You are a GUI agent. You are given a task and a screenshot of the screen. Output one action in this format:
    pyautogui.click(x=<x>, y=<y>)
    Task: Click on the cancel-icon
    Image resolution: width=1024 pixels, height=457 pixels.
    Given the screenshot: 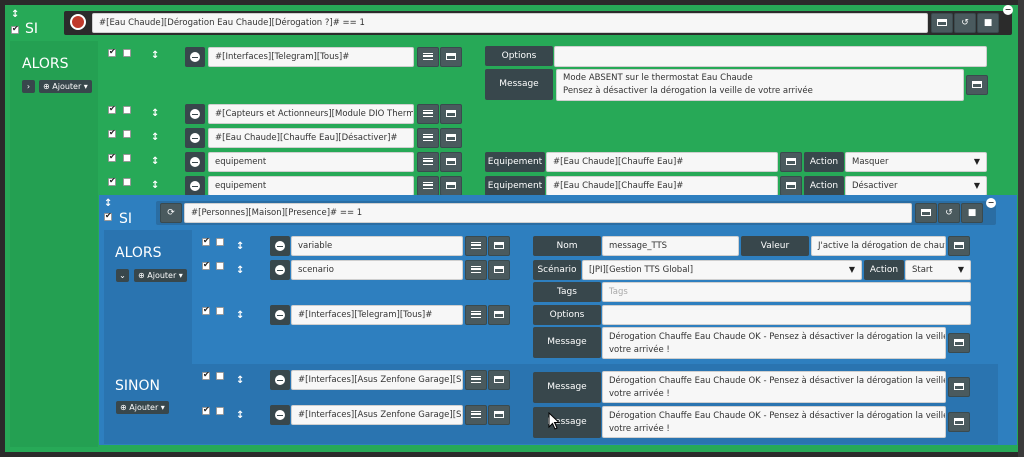 What is the action you would take?
    pyautogui.click(x=78, y=22)
    